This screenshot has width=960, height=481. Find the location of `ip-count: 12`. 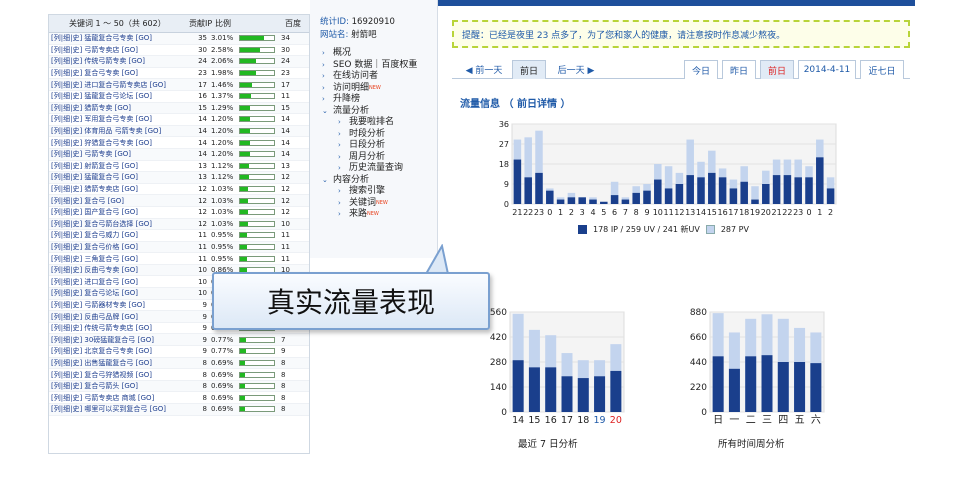

ip-count: 12 is located at coordinates (202, 189).